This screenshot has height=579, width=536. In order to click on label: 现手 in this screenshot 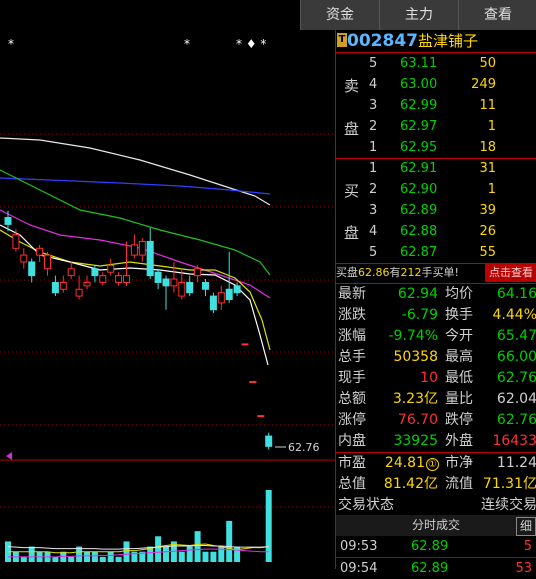, I will do `click(352, 378)`.